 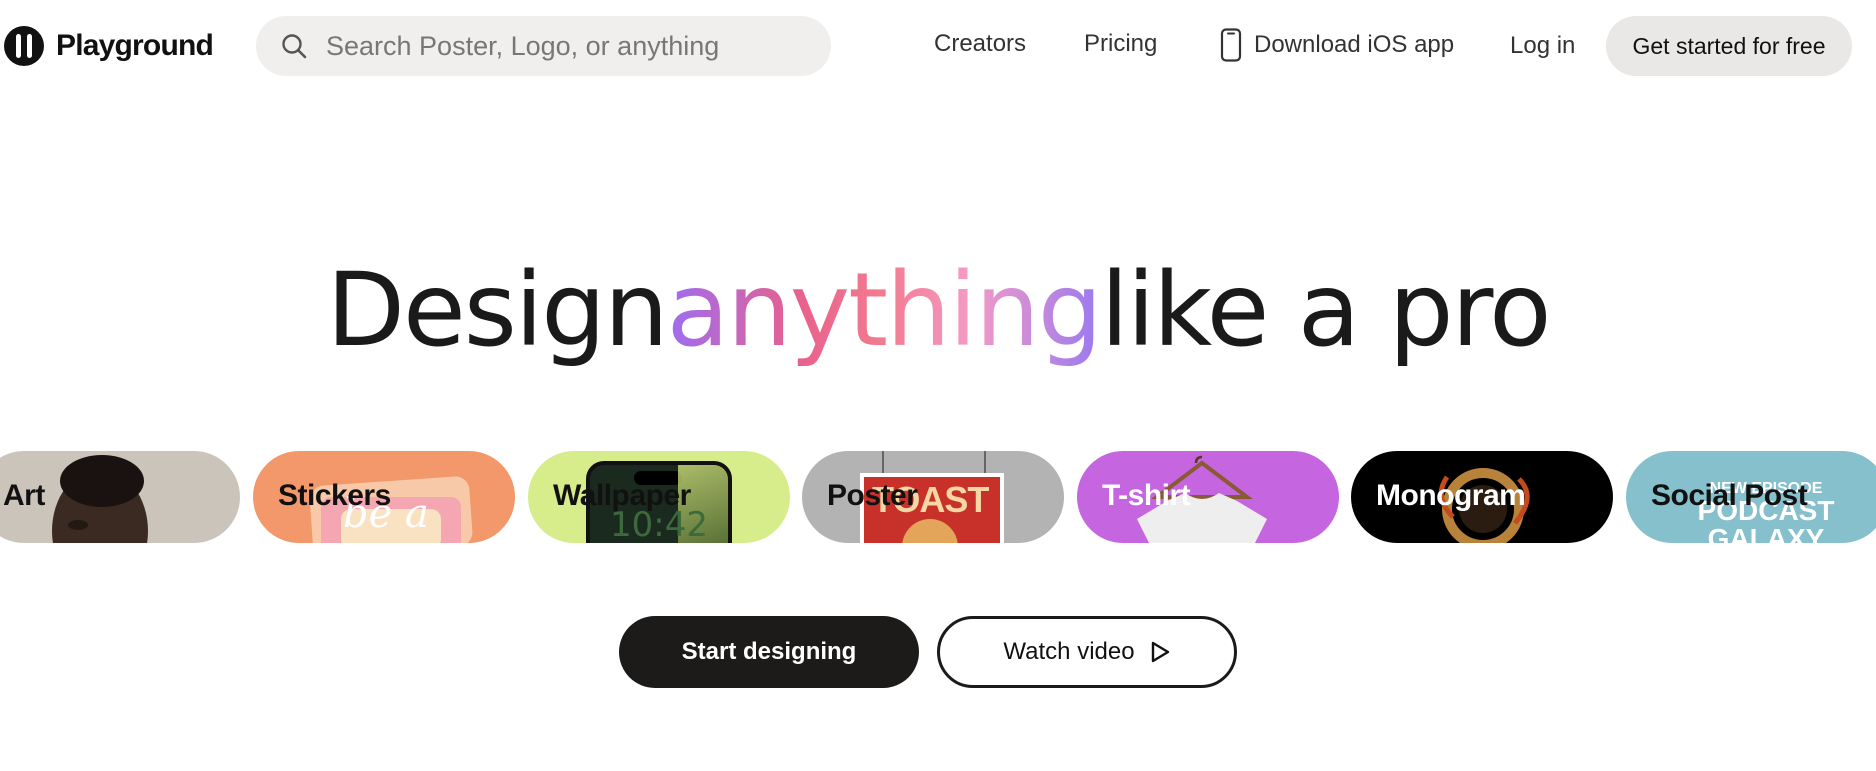 What do you see at coordinates (1326, 310) in the screenshot?
I see `hero-text-like-a-pro: like a pro` at bounding box center [1326, 310].